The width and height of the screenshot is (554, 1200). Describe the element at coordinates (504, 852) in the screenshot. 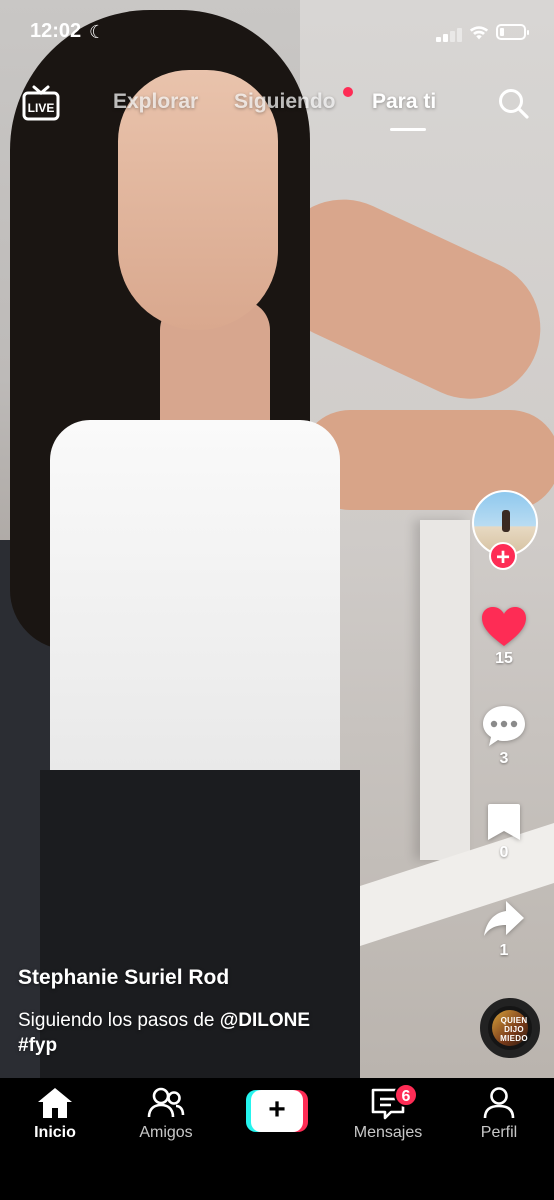

I see `save-count: 0` at that location.